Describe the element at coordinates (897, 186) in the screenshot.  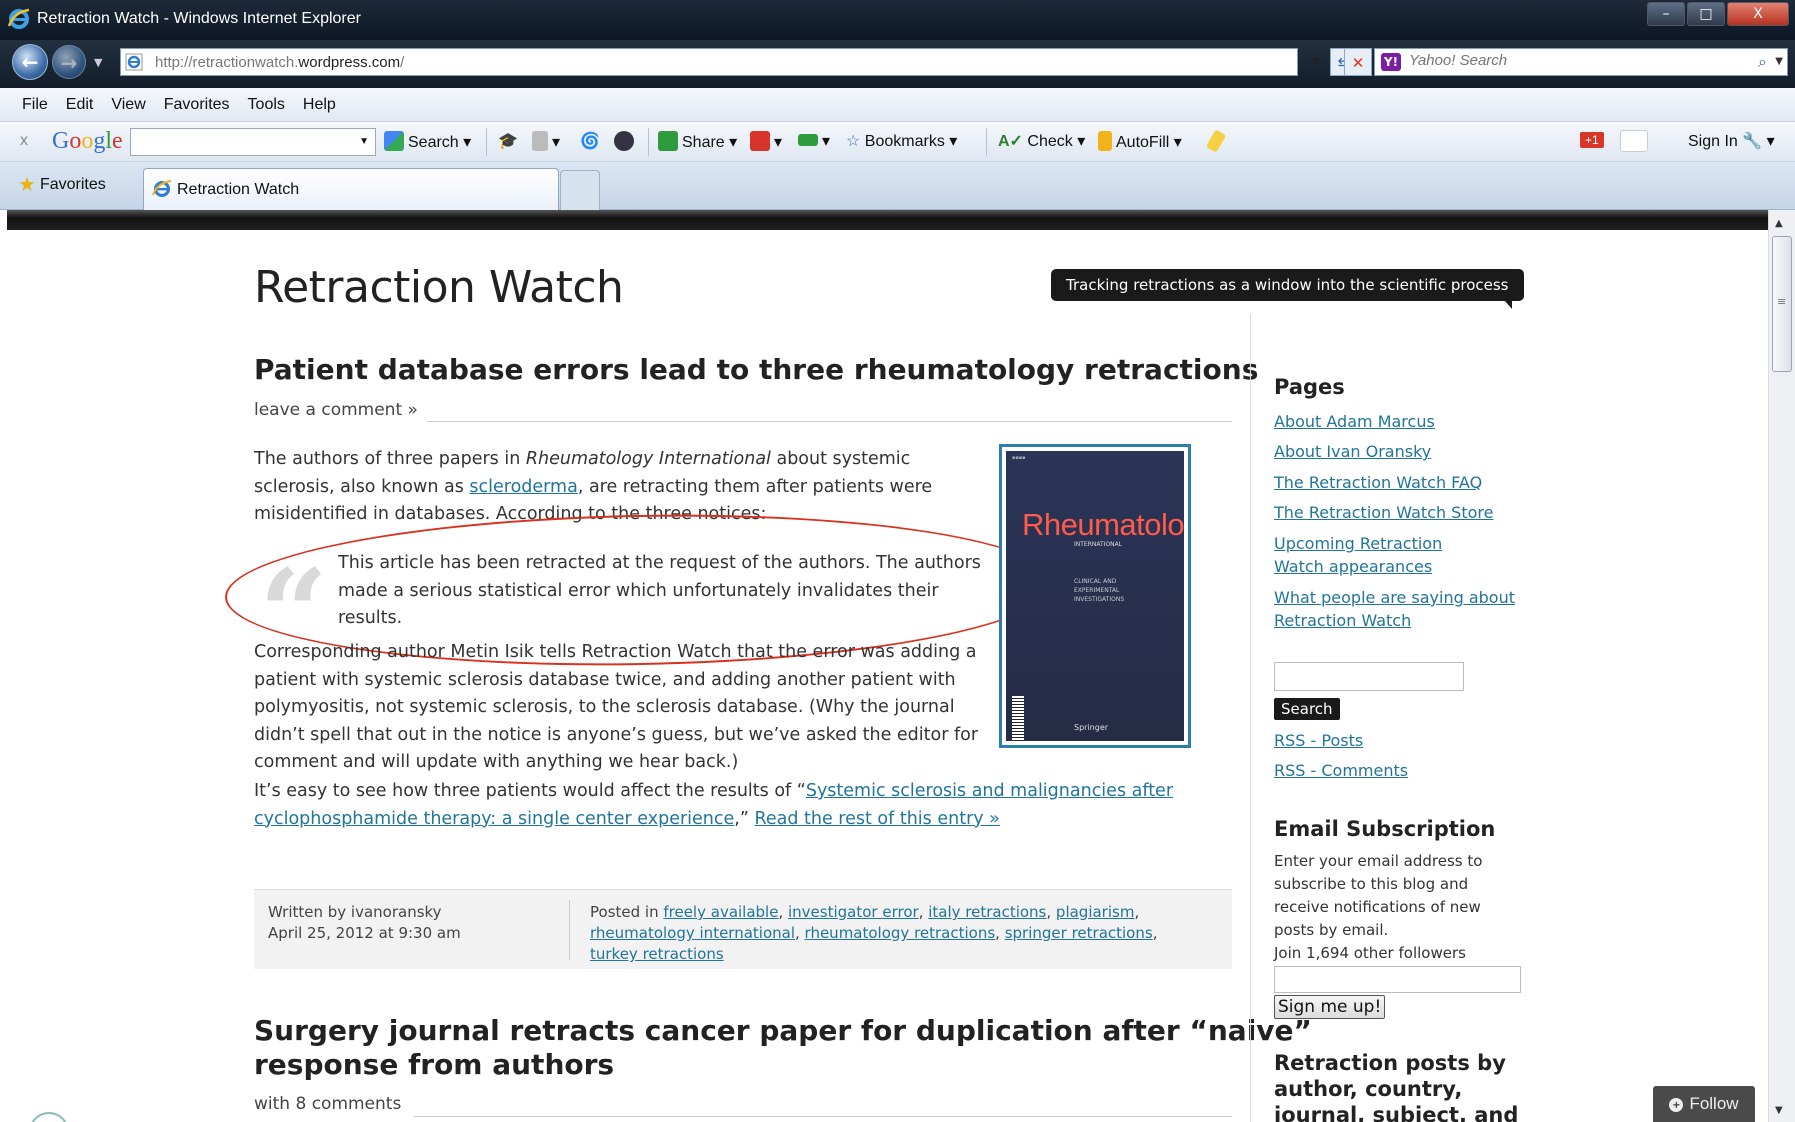
I see `tab-bar: ★ Favorites Retraction Watch` at that location.